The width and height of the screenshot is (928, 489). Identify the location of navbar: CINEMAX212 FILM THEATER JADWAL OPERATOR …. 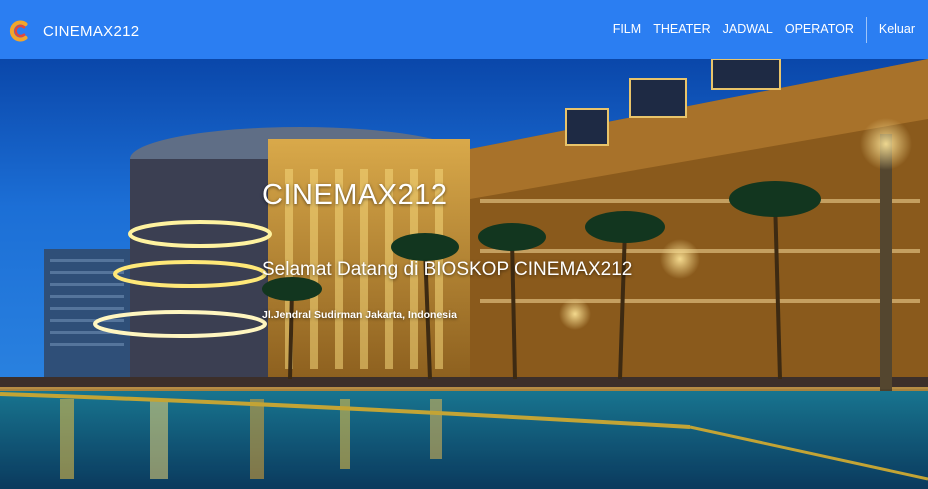
(464, 29).